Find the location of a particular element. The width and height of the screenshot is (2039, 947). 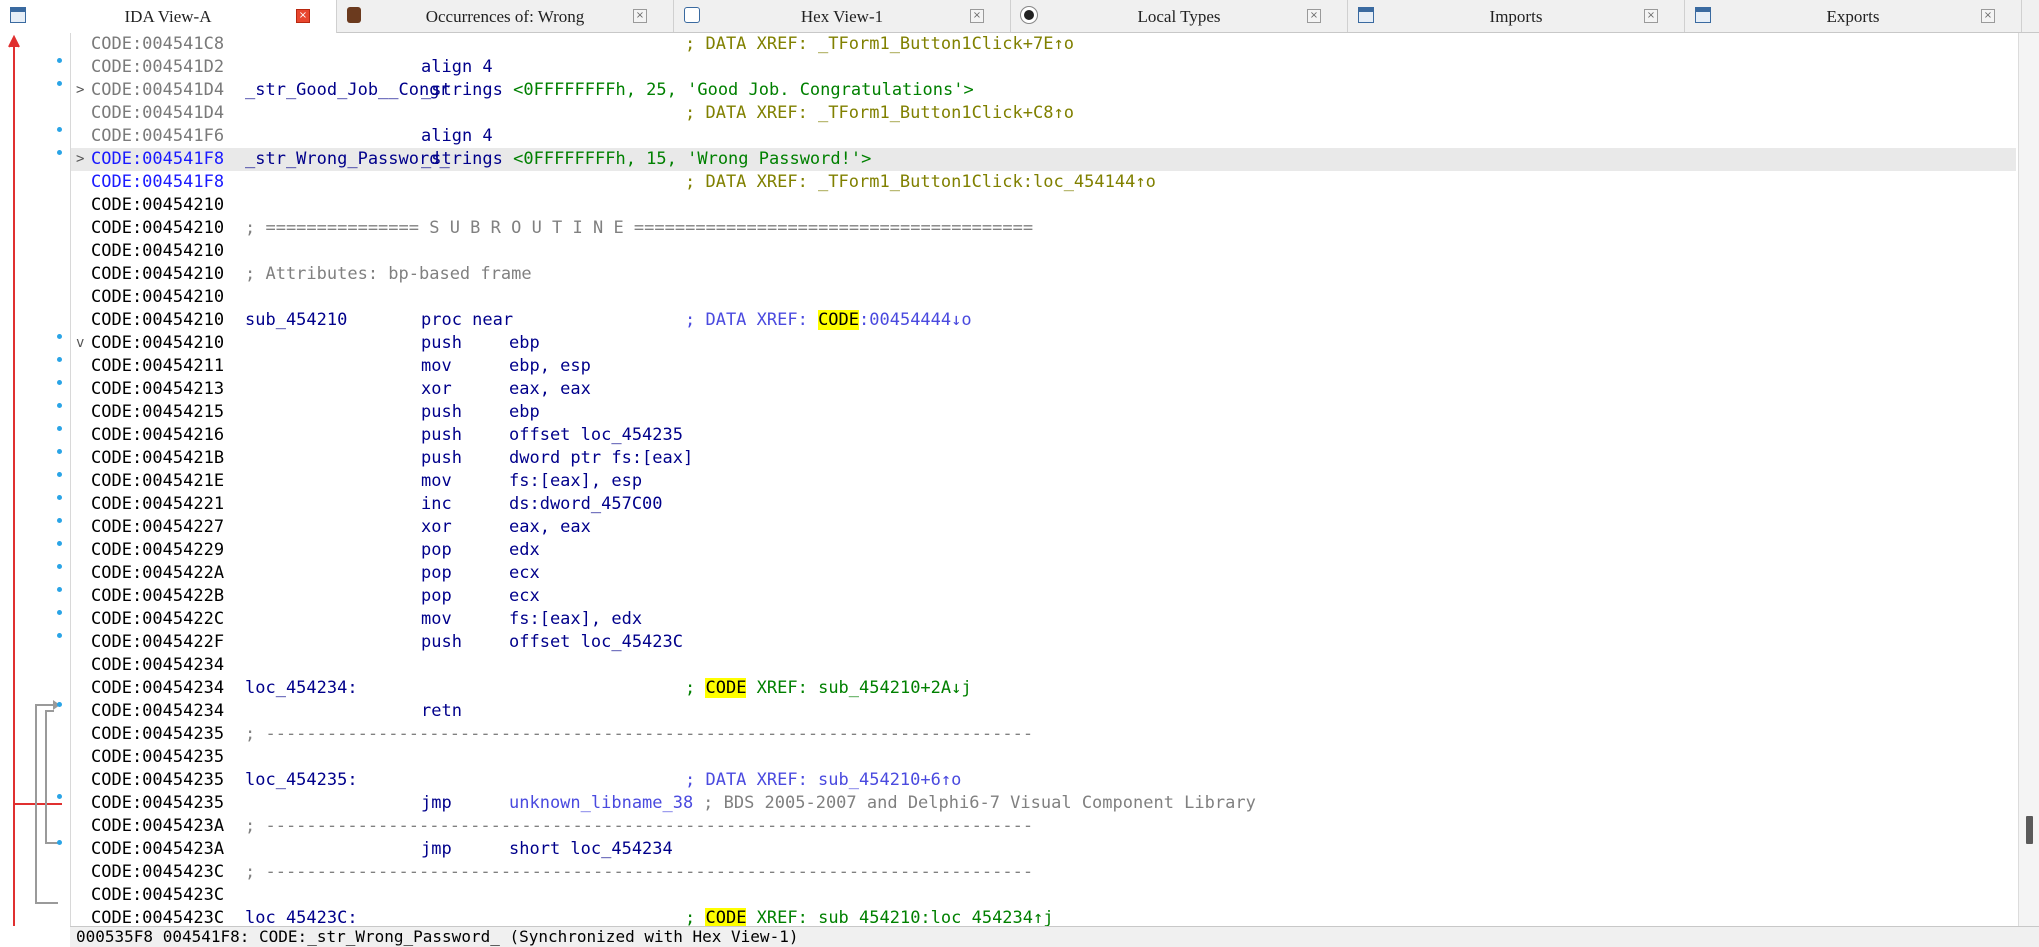

code-label: loc_454235: is located at coordinates (301, 780).